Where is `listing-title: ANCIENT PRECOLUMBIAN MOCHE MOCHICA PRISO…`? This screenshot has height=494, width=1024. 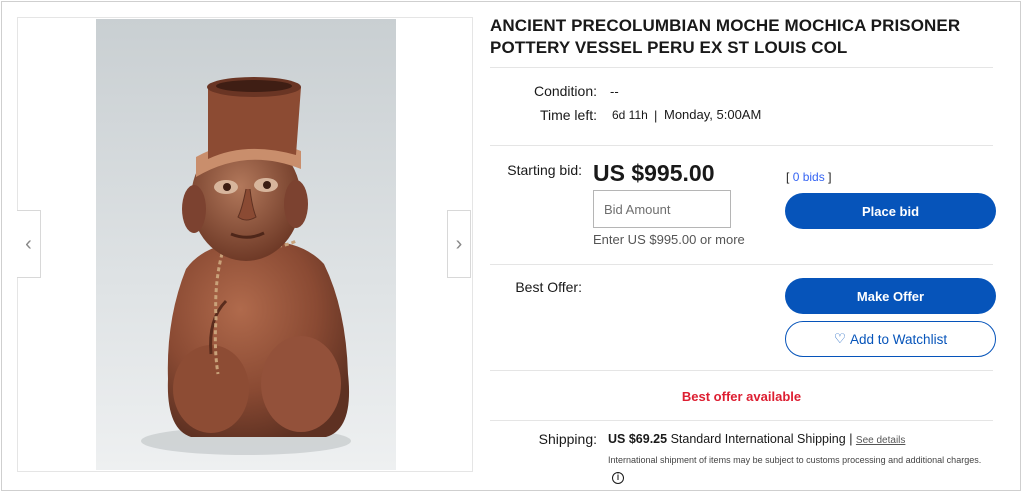
listing-title: ANCIENT PRECOLUMBIAN MOCHE MOCHICA PRISO… is located at coordinates (725, 36).